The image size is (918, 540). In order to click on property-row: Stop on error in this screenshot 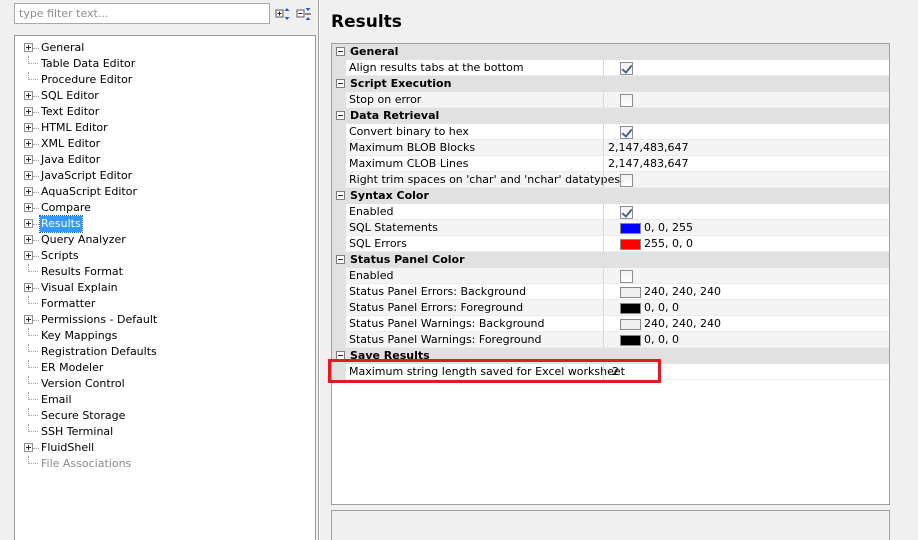, I will do `click(610, 100)`.